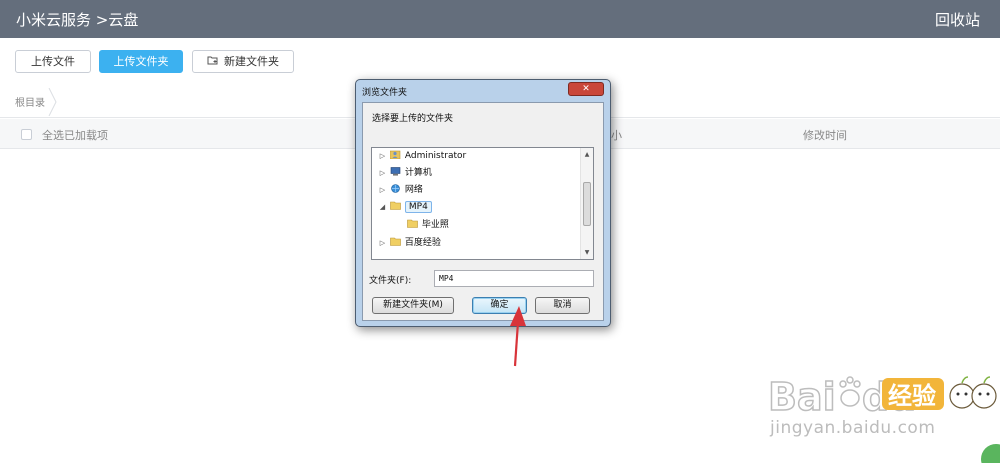  Describe the element at coordinates (251, 61) in the screenshot. I see `new-folder-label: 新建文件夹` at that location.